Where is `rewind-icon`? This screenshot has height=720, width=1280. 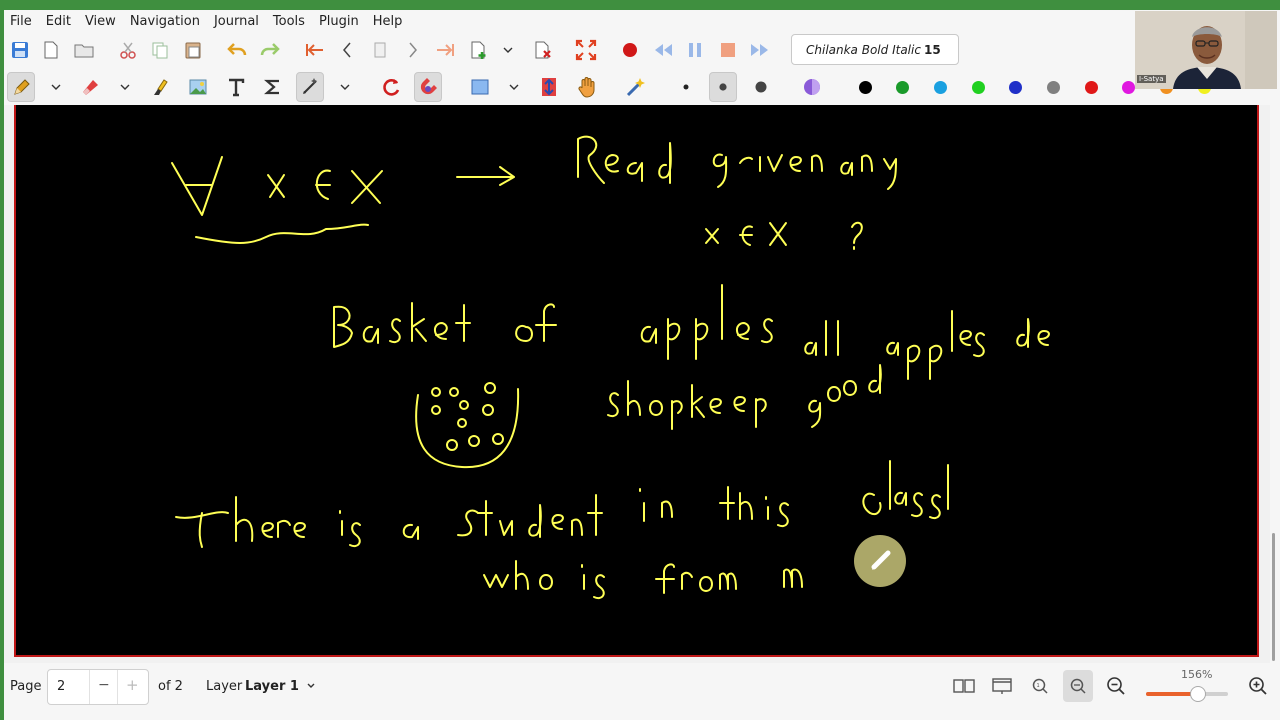
rewind-icon is located at coordinates (663, 50).